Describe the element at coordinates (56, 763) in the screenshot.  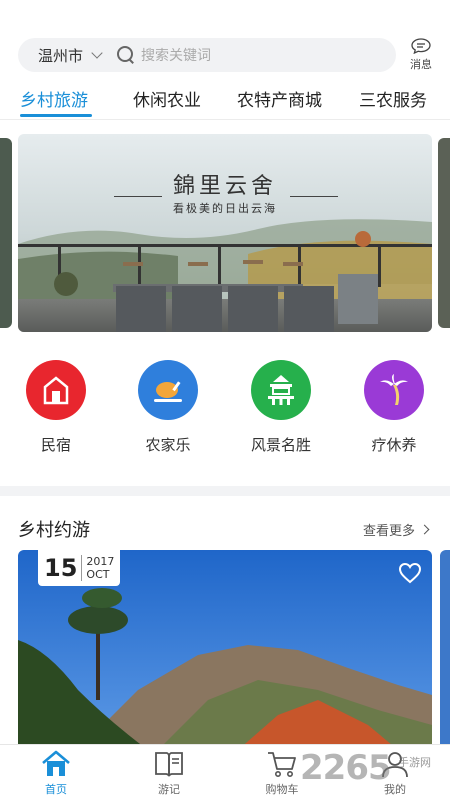
I see `home-icon` at that location.